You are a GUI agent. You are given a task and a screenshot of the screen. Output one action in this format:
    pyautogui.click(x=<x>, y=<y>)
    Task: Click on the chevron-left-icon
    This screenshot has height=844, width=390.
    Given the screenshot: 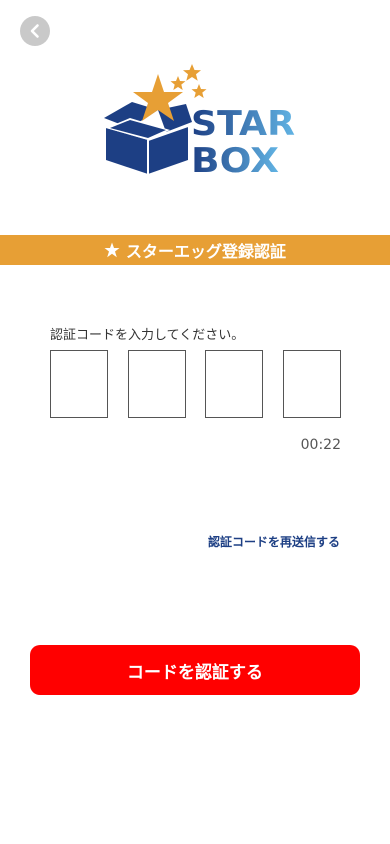 What is the action you would take?
    pyautogui.click(x=34, y=31)
    